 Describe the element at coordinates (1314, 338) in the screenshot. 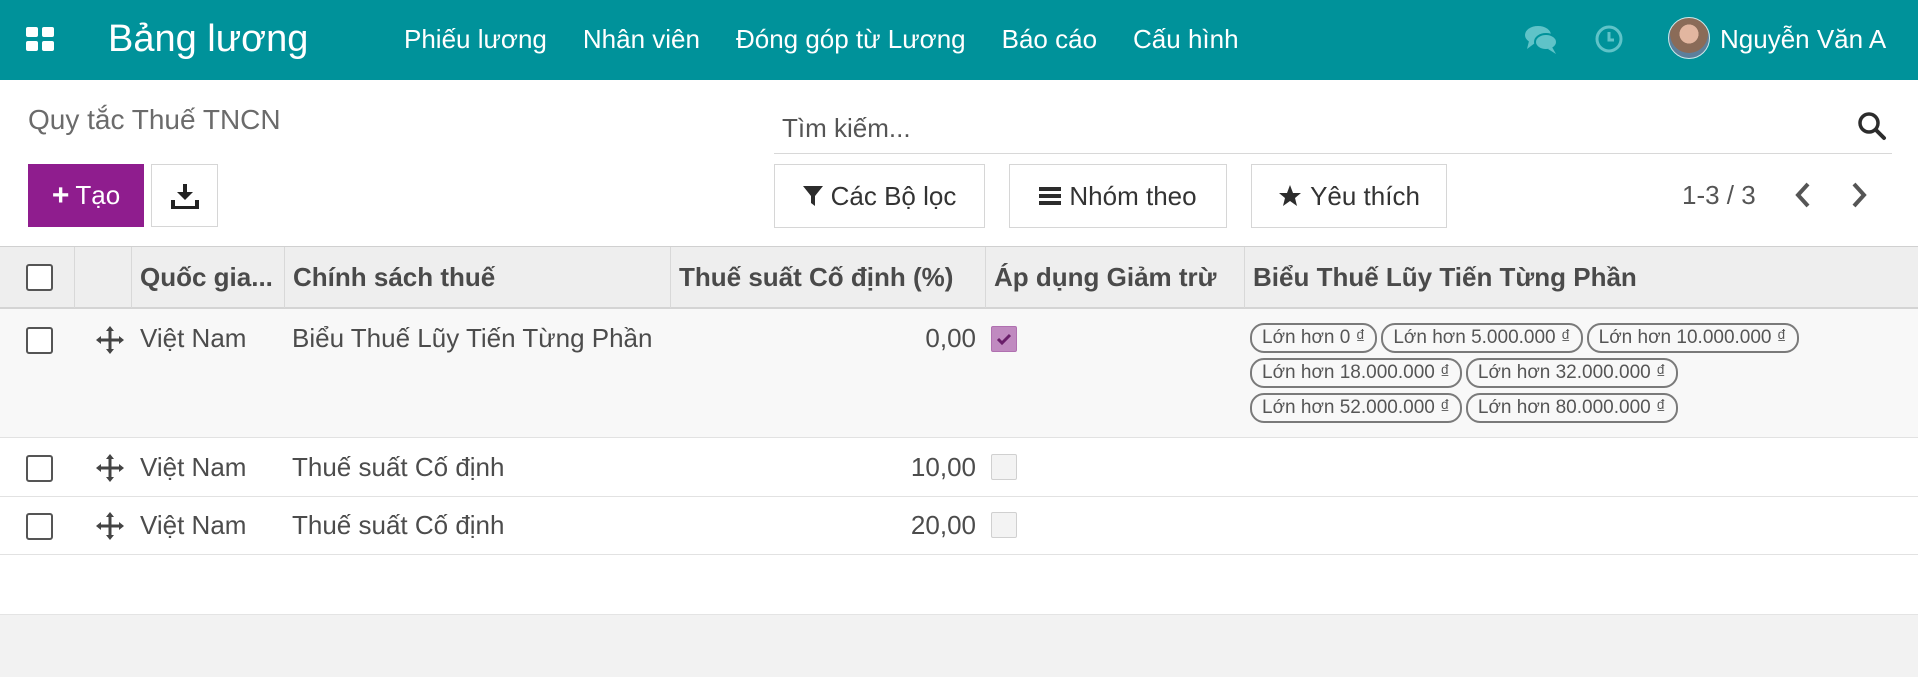

I see `bracket-tag: Lớn hơn 0 ₫` at that location.